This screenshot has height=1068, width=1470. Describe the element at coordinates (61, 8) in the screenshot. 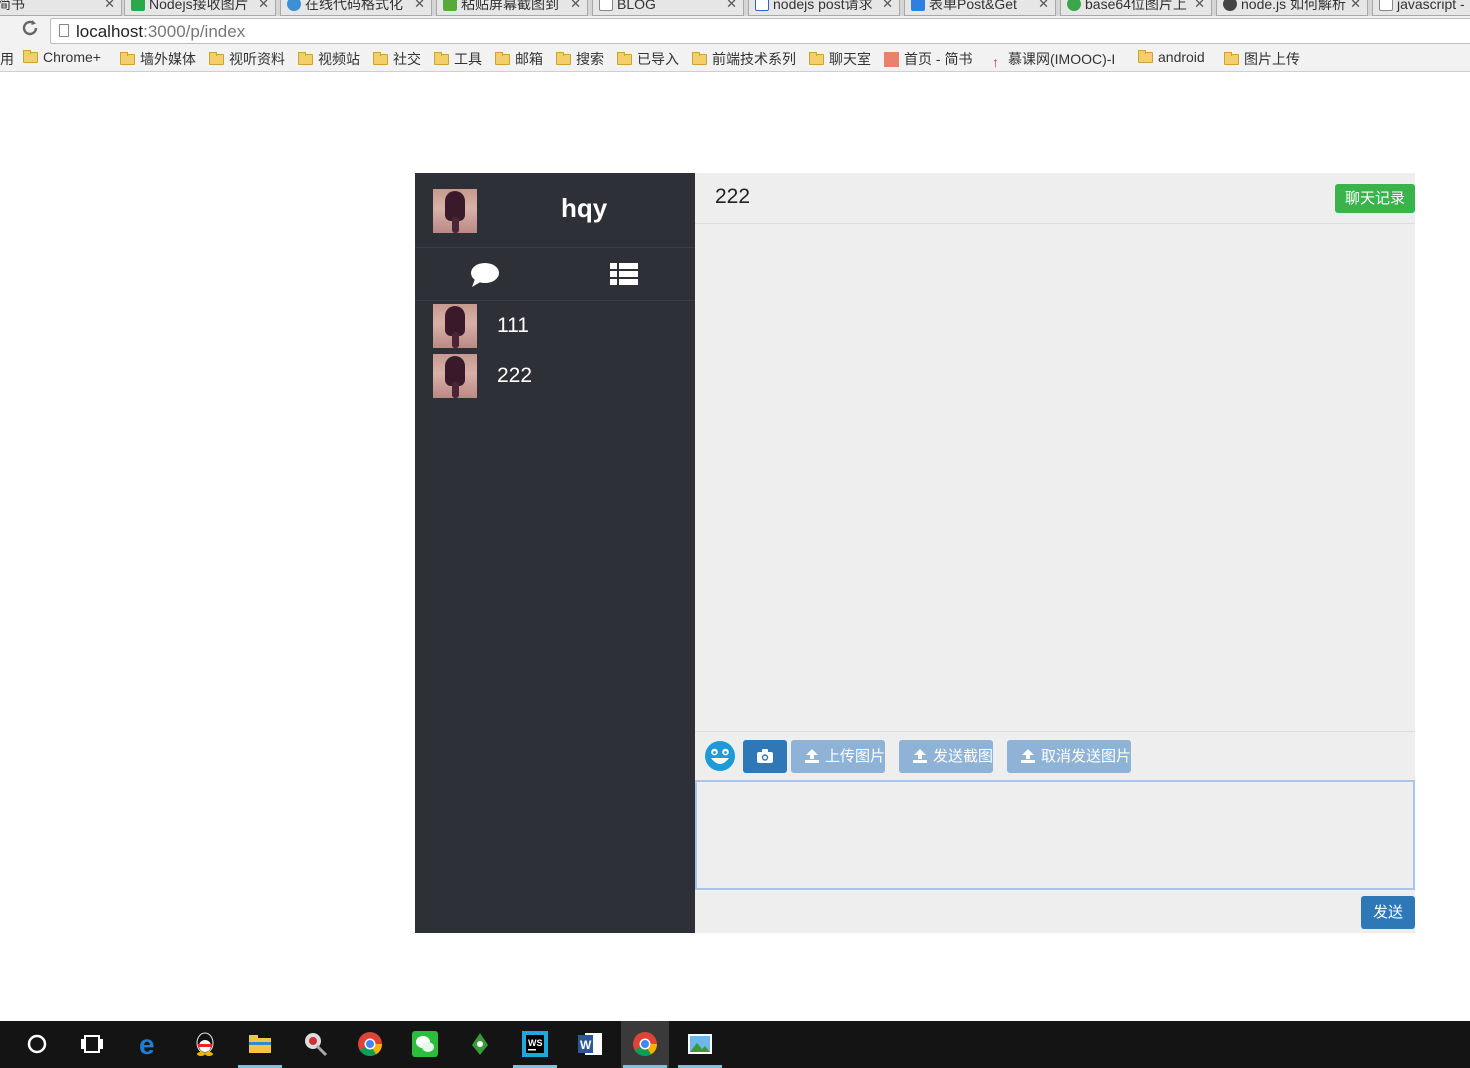

I see `browser-tab: 简书 ✕` at that location.